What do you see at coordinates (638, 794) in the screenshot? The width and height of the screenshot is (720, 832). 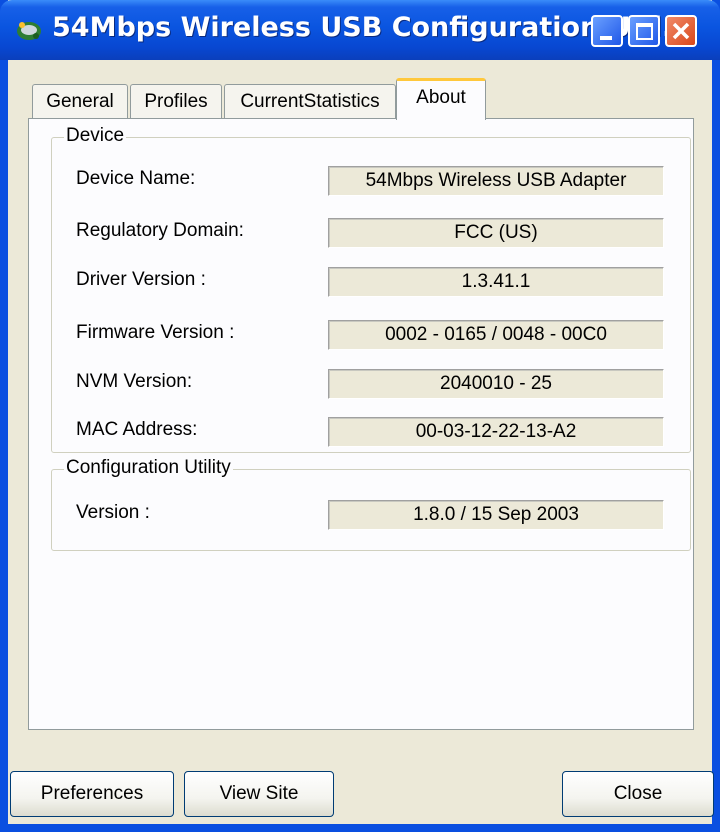 I see `close-button: Close` at bounding box center [638, 794].